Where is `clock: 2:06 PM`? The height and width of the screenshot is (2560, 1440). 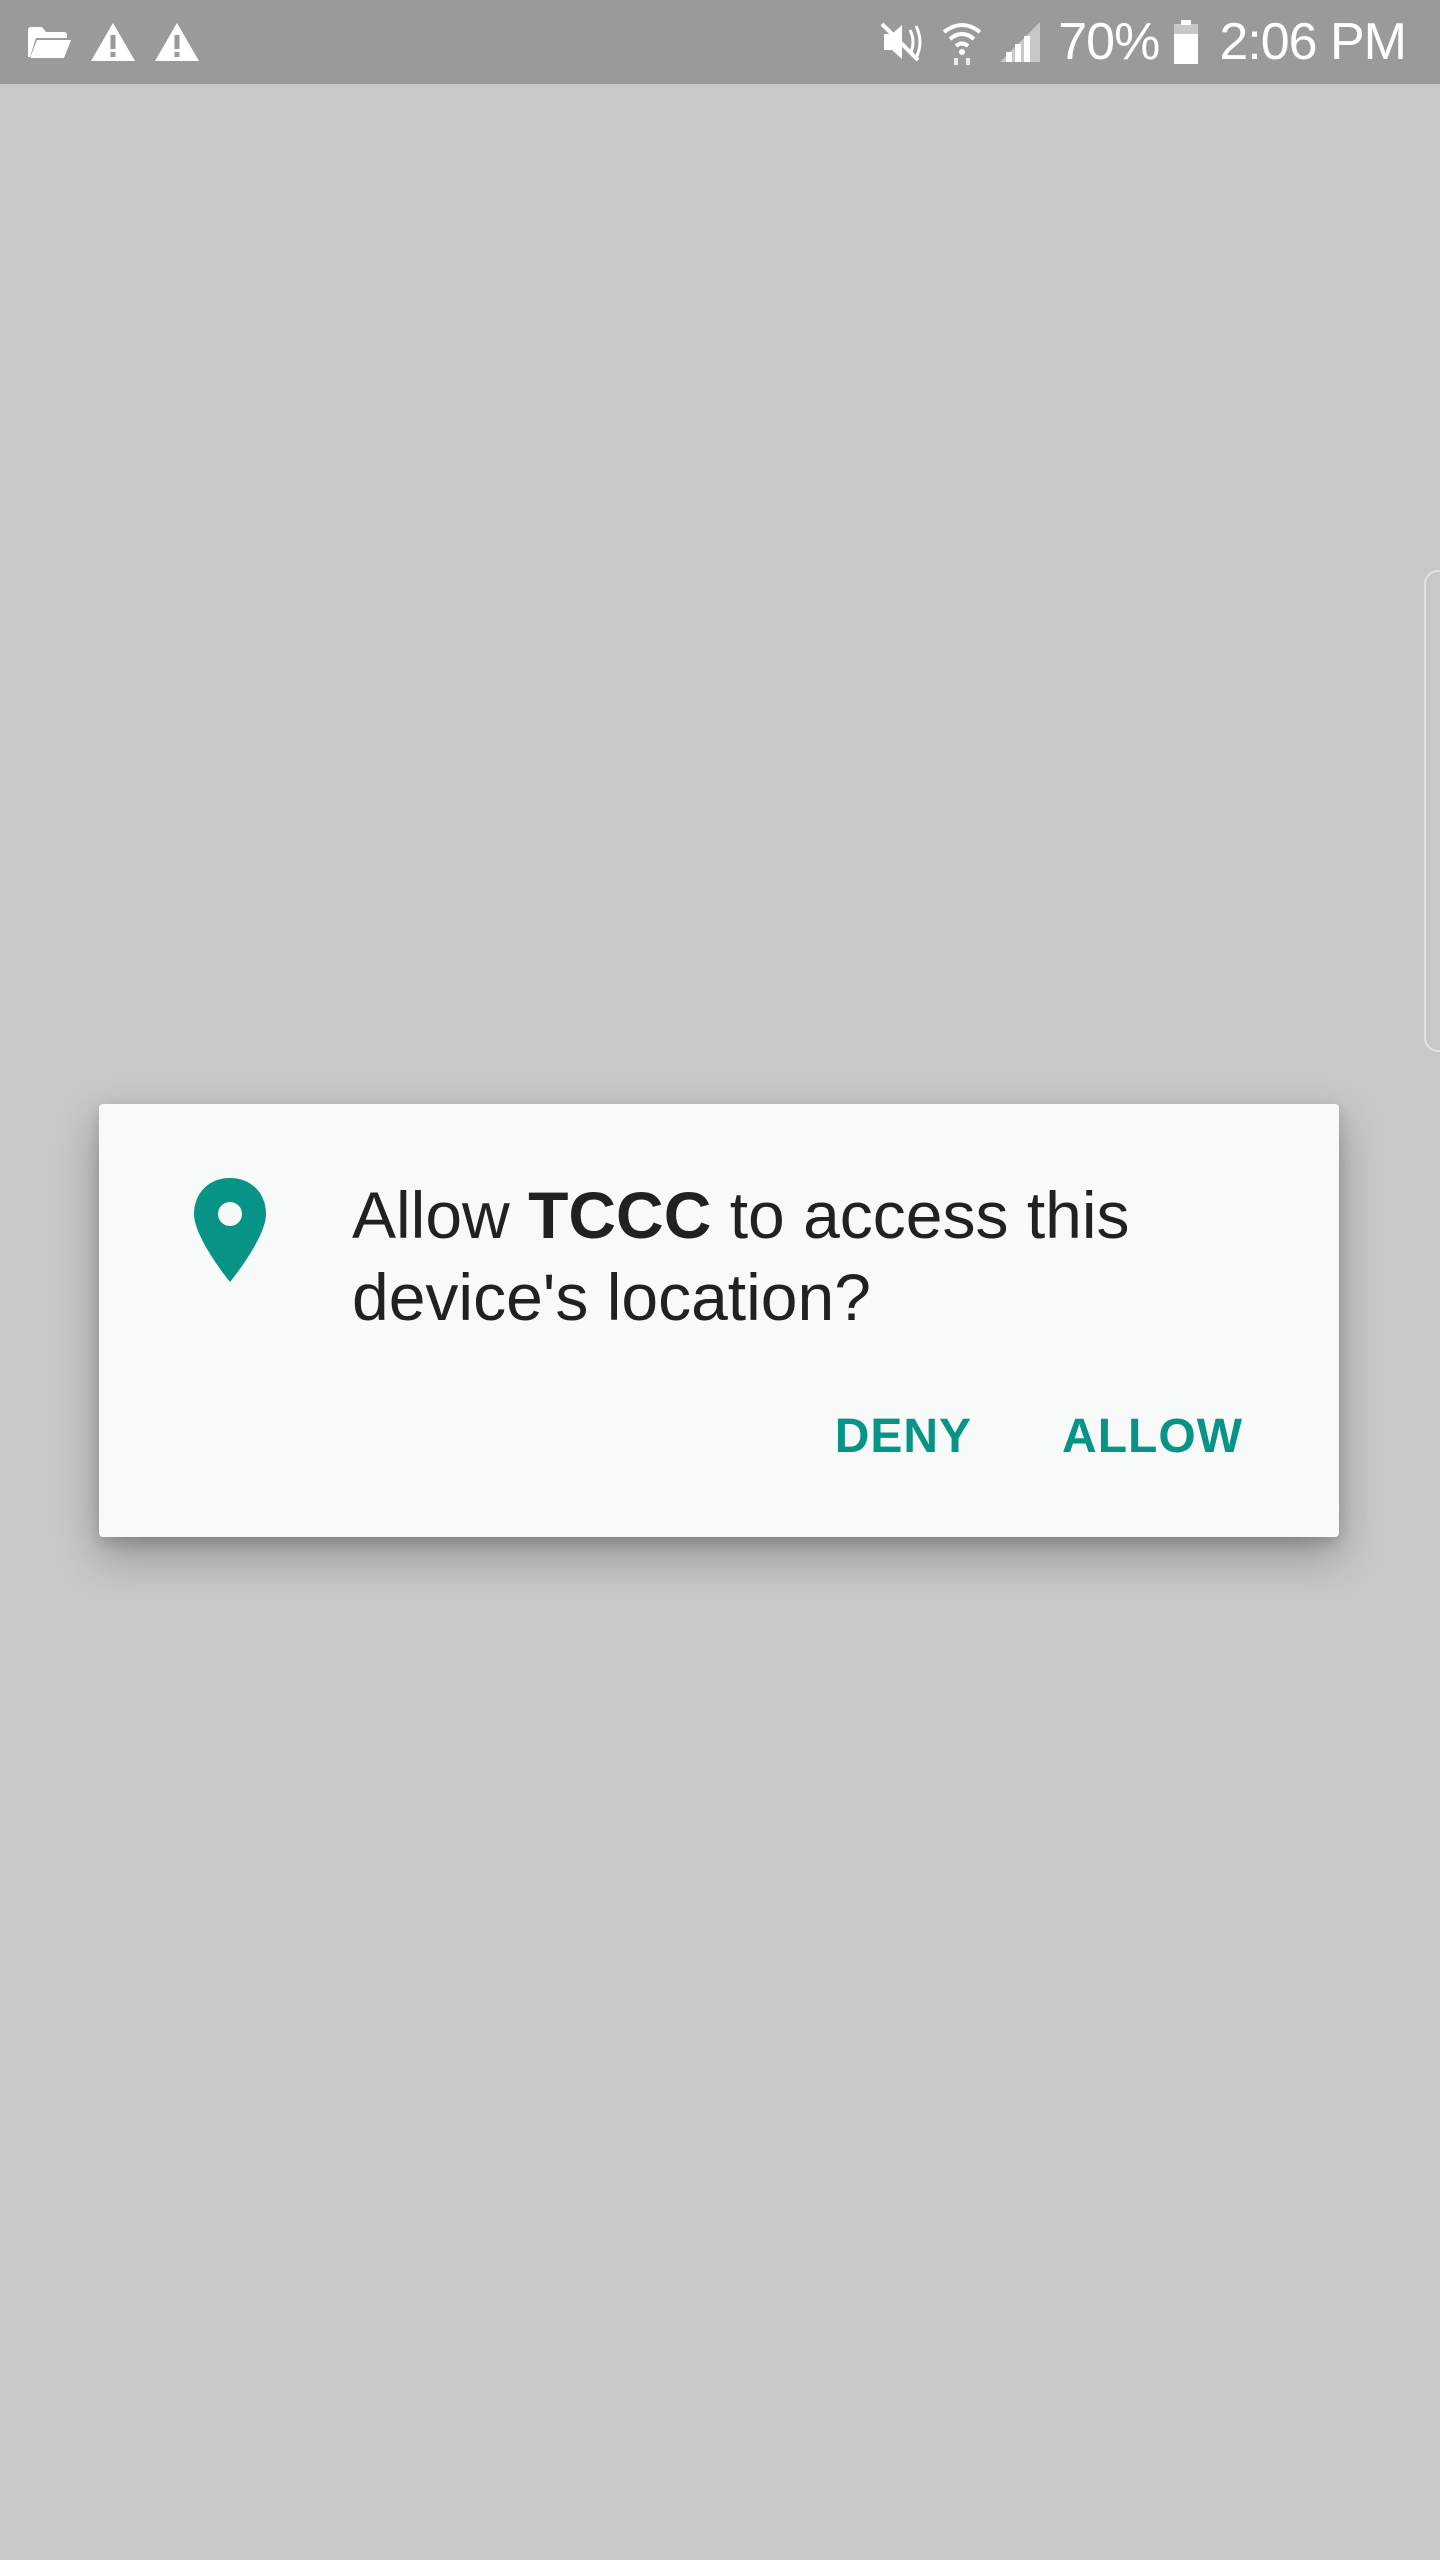
clock: 2:06 PM is located at coordinates (1313, 42).